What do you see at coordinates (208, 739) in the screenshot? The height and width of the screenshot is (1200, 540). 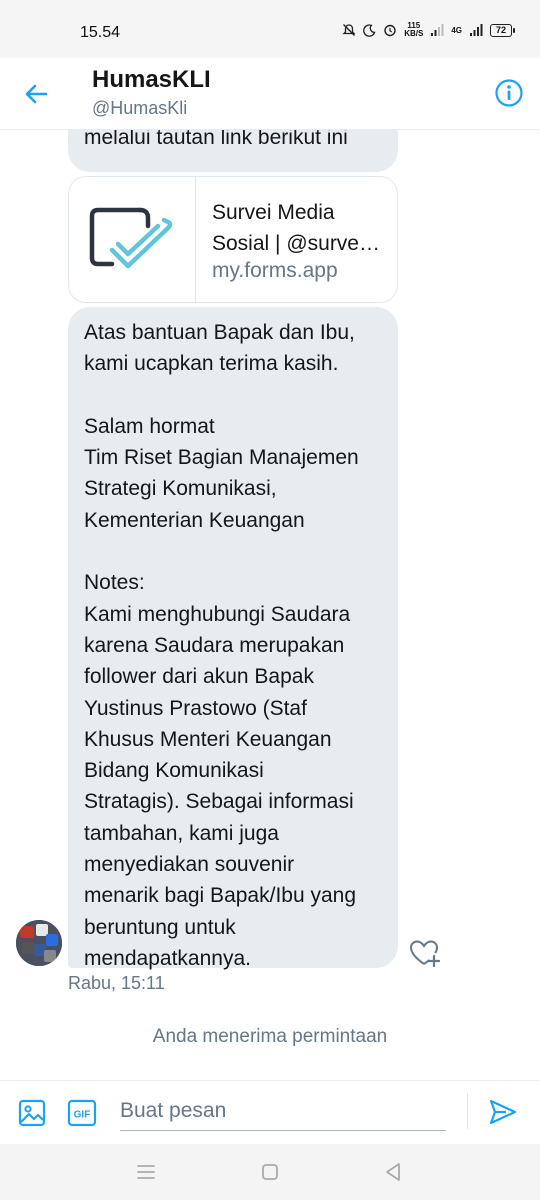 I see `message-line: Khusus Menteri Keuangan` at bounding box center [208, 739].